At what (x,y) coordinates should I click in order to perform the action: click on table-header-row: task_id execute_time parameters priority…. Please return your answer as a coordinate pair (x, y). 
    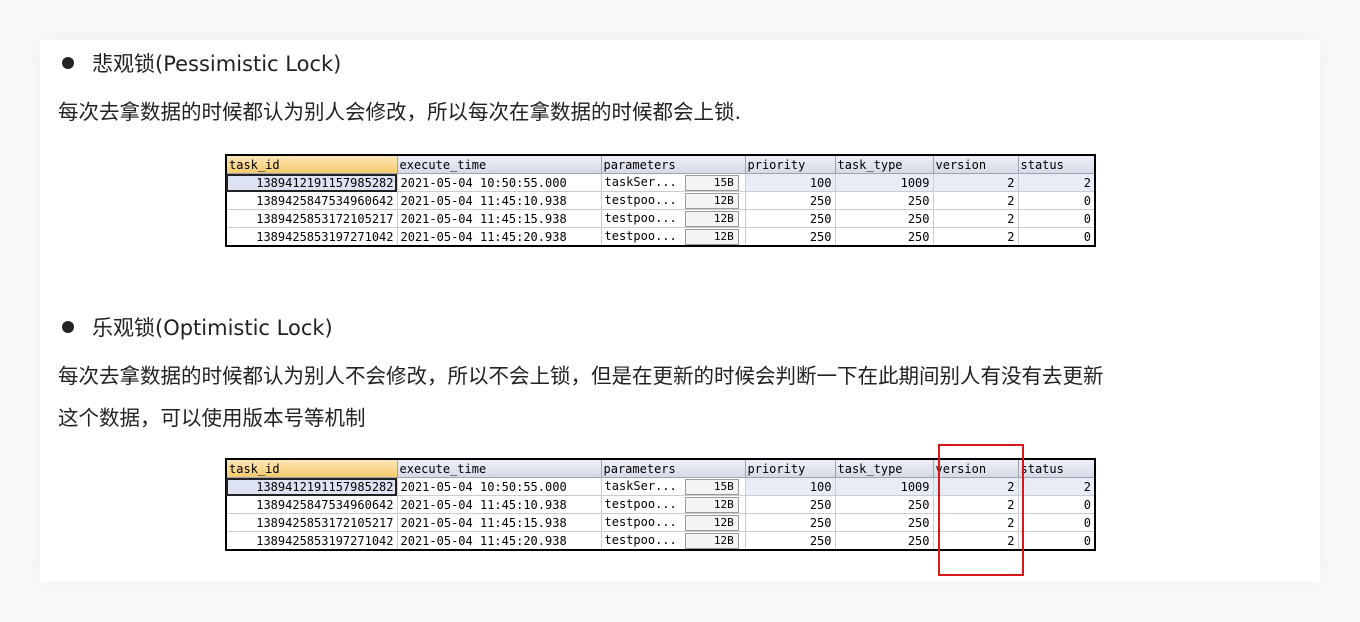
    Looking at the image, I should click on (660, 164).